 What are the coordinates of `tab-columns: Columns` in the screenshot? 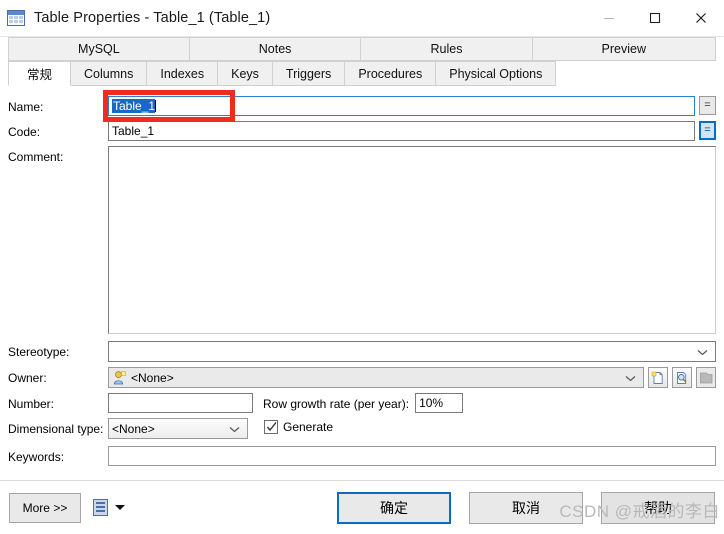 It's located at (109, 73).